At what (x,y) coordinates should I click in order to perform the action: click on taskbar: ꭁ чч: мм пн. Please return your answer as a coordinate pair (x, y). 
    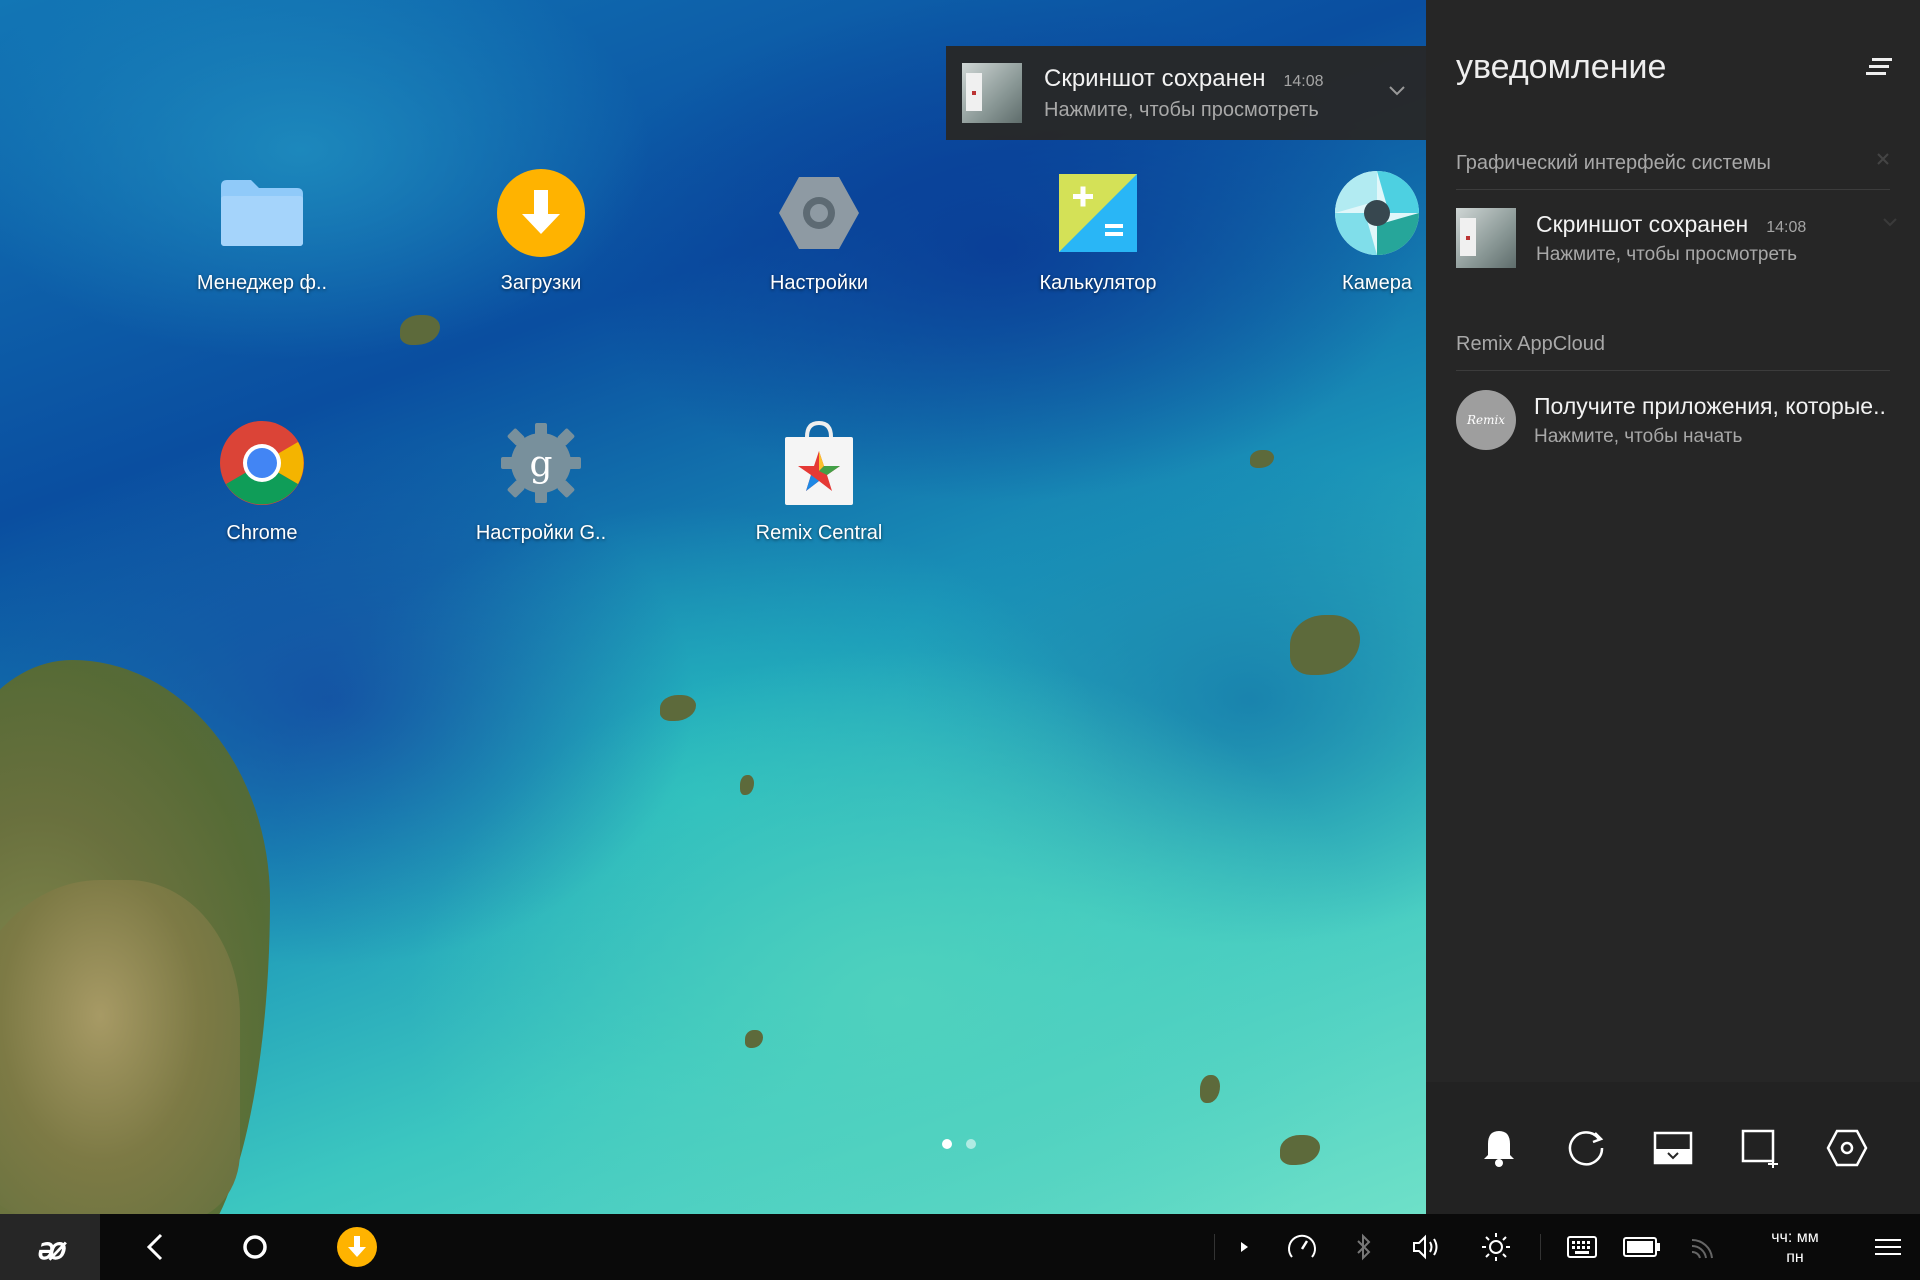
    Looking at the image, I should click on (960, 1247).